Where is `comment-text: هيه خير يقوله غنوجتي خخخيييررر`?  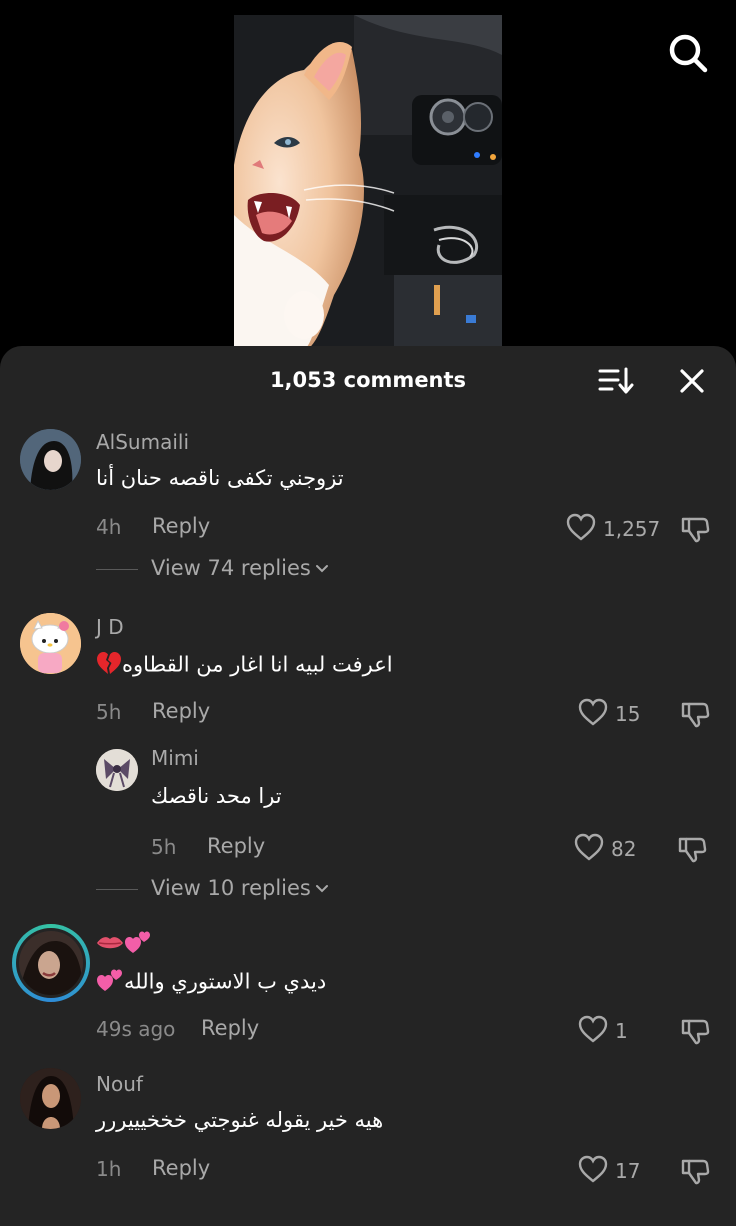 comment-text: هيه خير يقوله غنوجتي خخخيييررر is located at coordinates (240, 1120).